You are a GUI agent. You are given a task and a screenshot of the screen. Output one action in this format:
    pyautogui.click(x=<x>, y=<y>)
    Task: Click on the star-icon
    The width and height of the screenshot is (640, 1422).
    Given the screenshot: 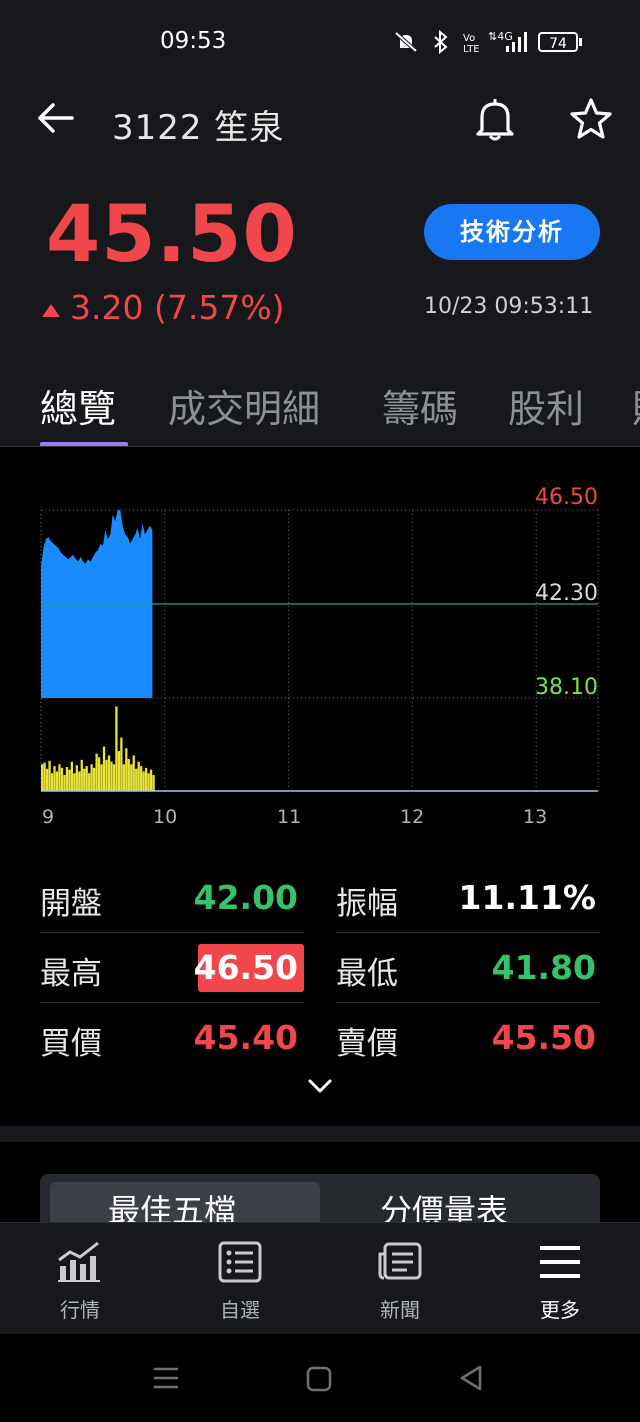 What is the action you would take?
    pyautogui.click(x=591, y=119)
    